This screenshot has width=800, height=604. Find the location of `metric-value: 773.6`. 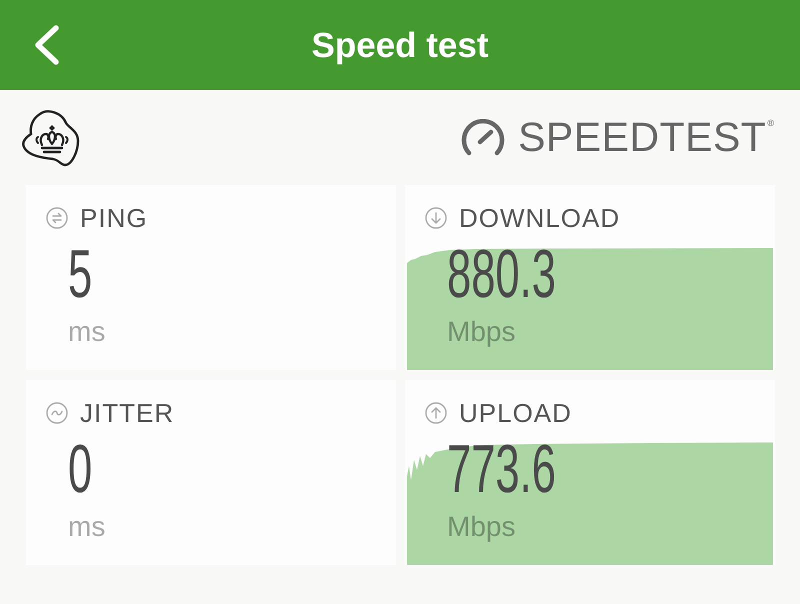

metric-value: 773.6 is located at coordinates (501, 469).